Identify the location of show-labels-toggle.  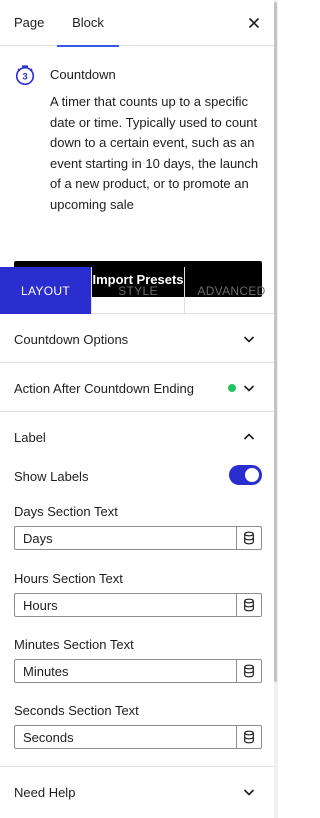
(245, 475).